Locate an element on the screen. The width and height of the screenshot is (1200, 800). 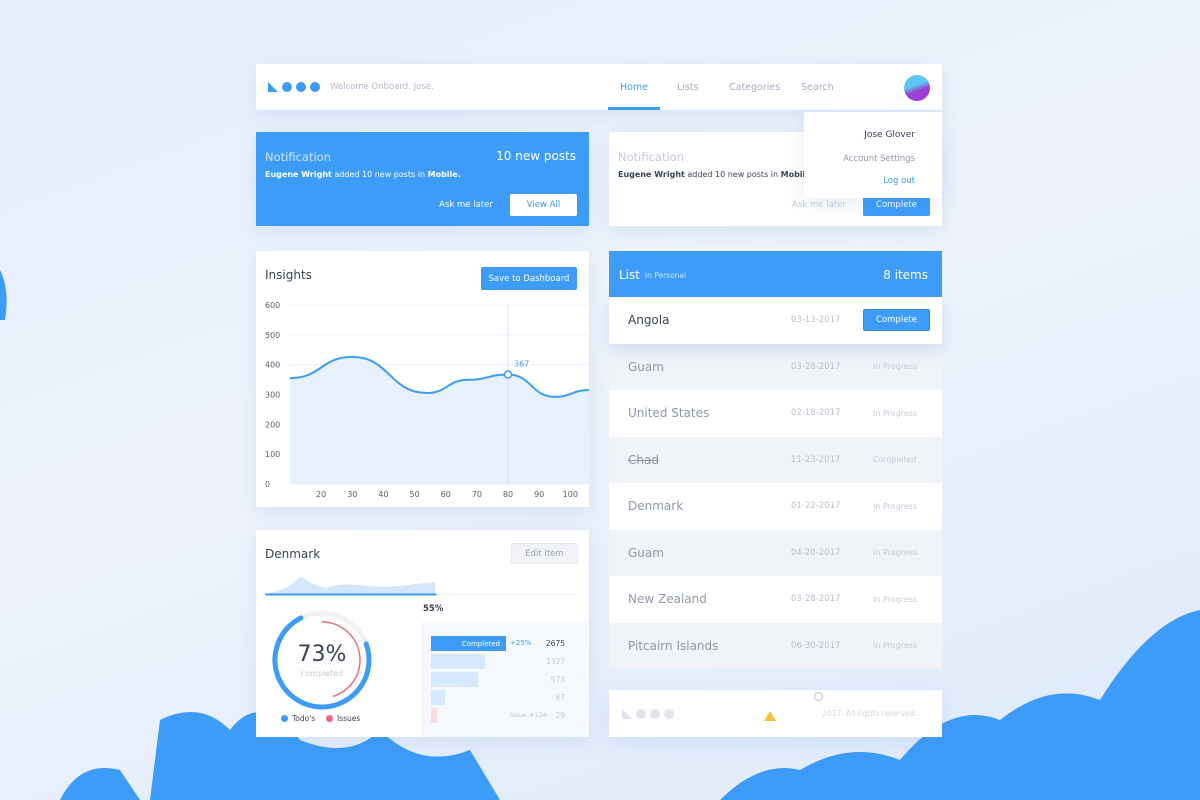
nav-lists: Lists is located at coordinates (688, 87).